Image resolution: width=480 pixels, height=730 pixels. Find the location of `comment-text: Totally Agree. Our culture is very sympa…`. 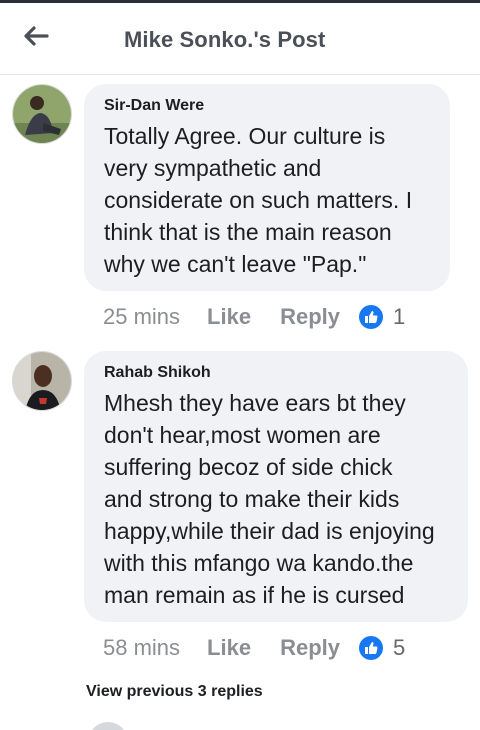

comment-text: Totally Agree. Our culture is very sympa… is located at coordinates (258, 200).